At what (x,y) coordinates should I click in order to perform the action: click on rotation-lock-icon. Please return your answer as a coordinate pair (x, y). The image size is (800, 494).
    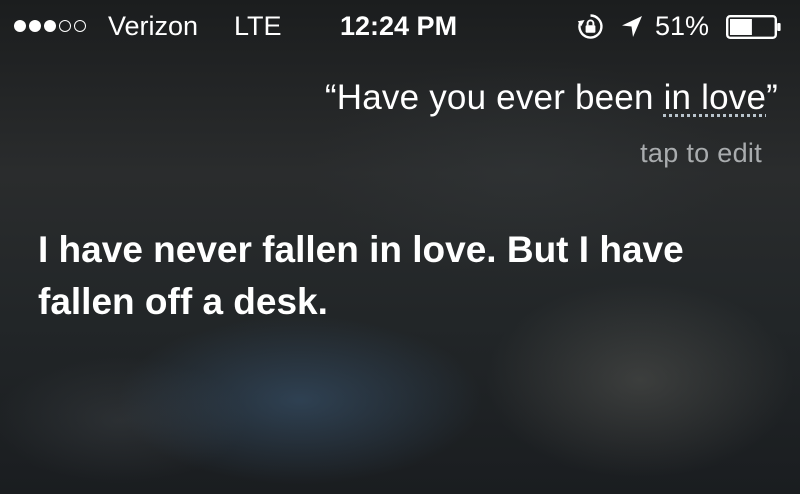
    Looking at the image, I should click on (590, 26).